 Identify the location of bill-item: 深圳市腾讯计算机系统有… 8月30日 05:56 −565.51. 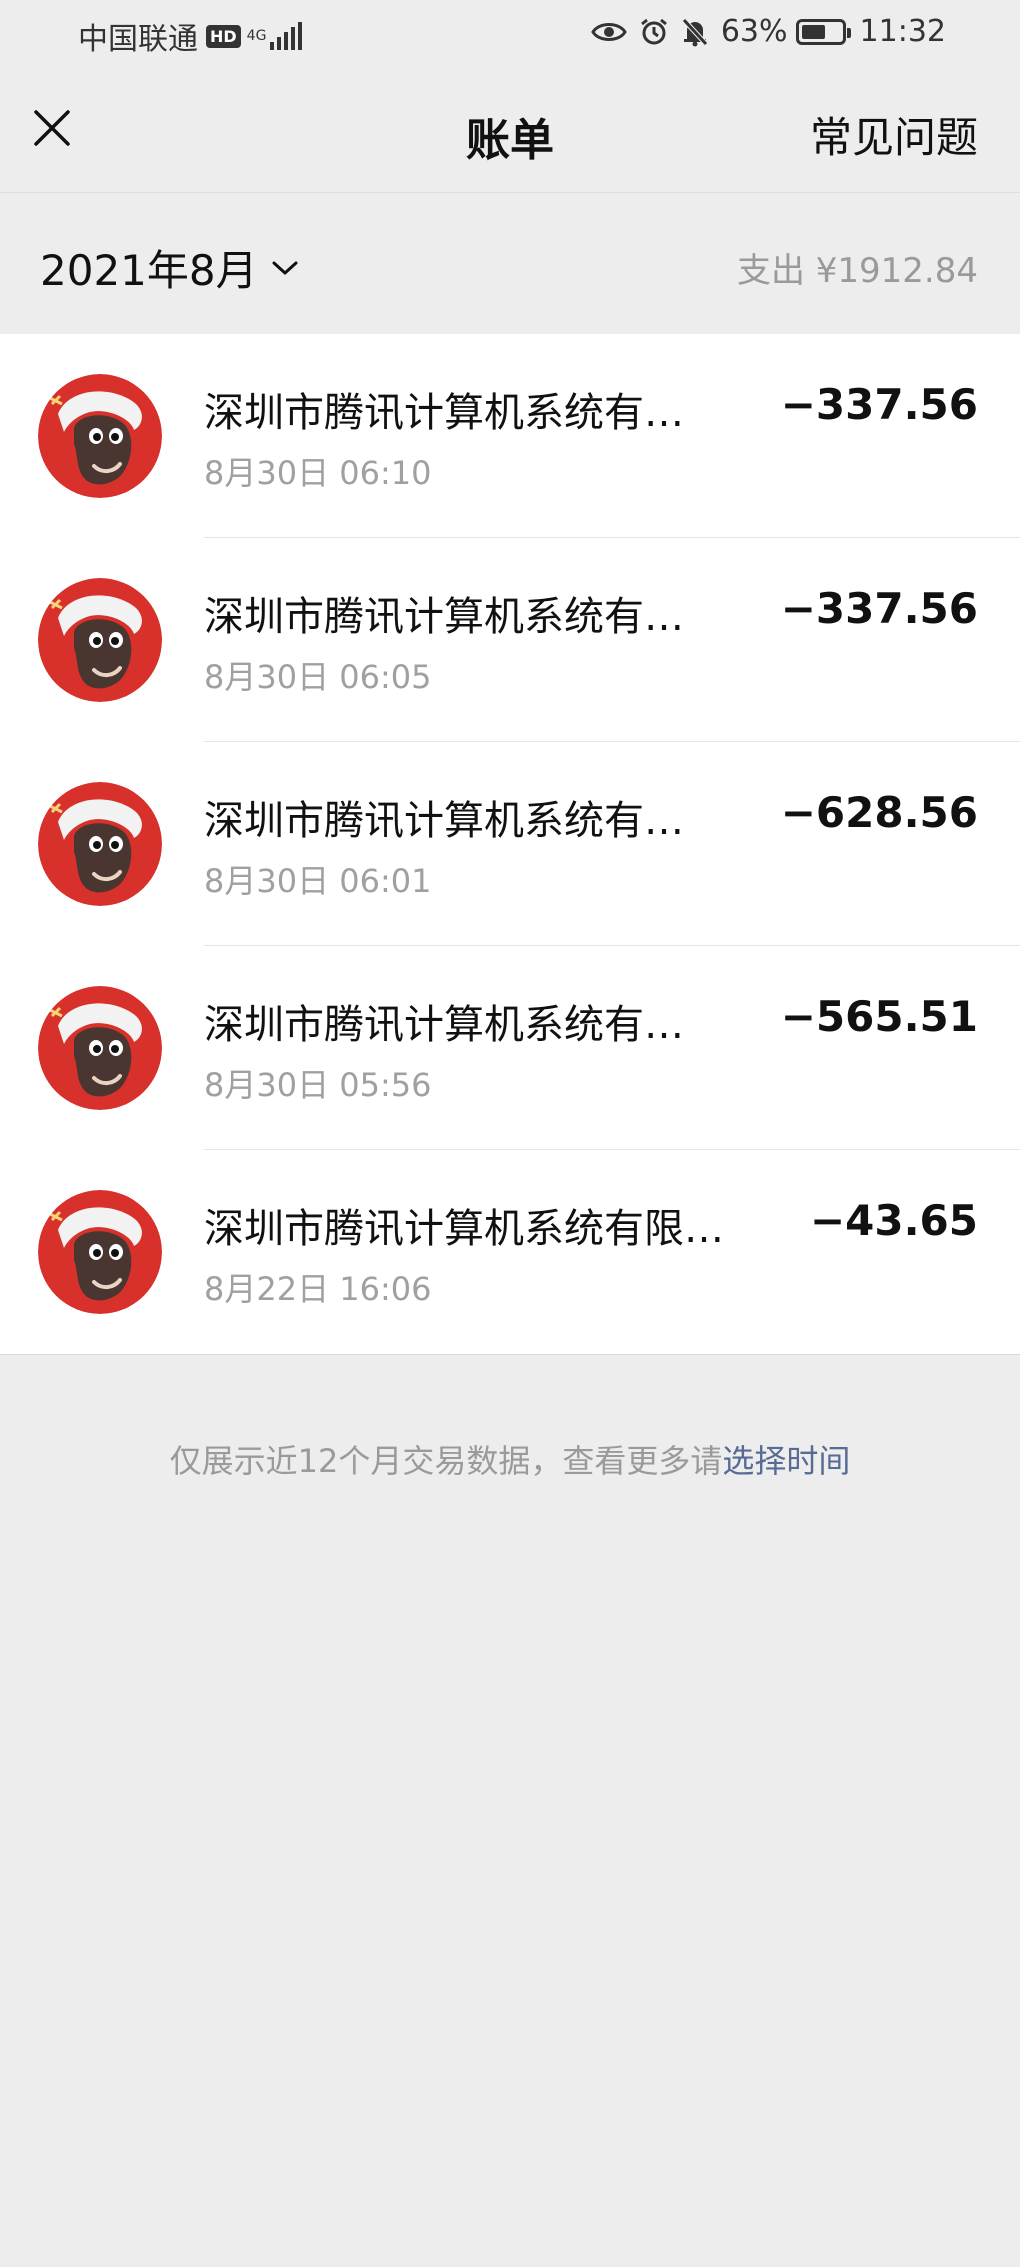
(510, 1048).